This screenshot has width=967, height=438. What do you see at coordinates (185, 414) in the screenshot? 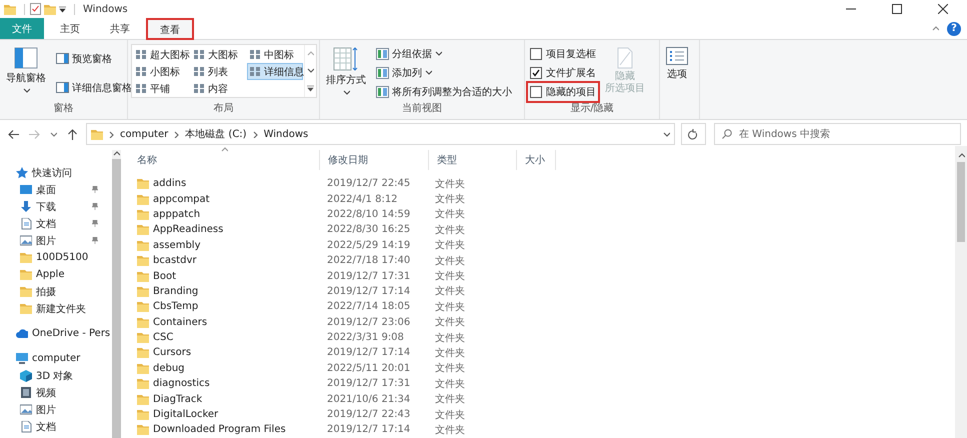
I see `file-name: DigitalLocker` at bounding box center [185, 414].